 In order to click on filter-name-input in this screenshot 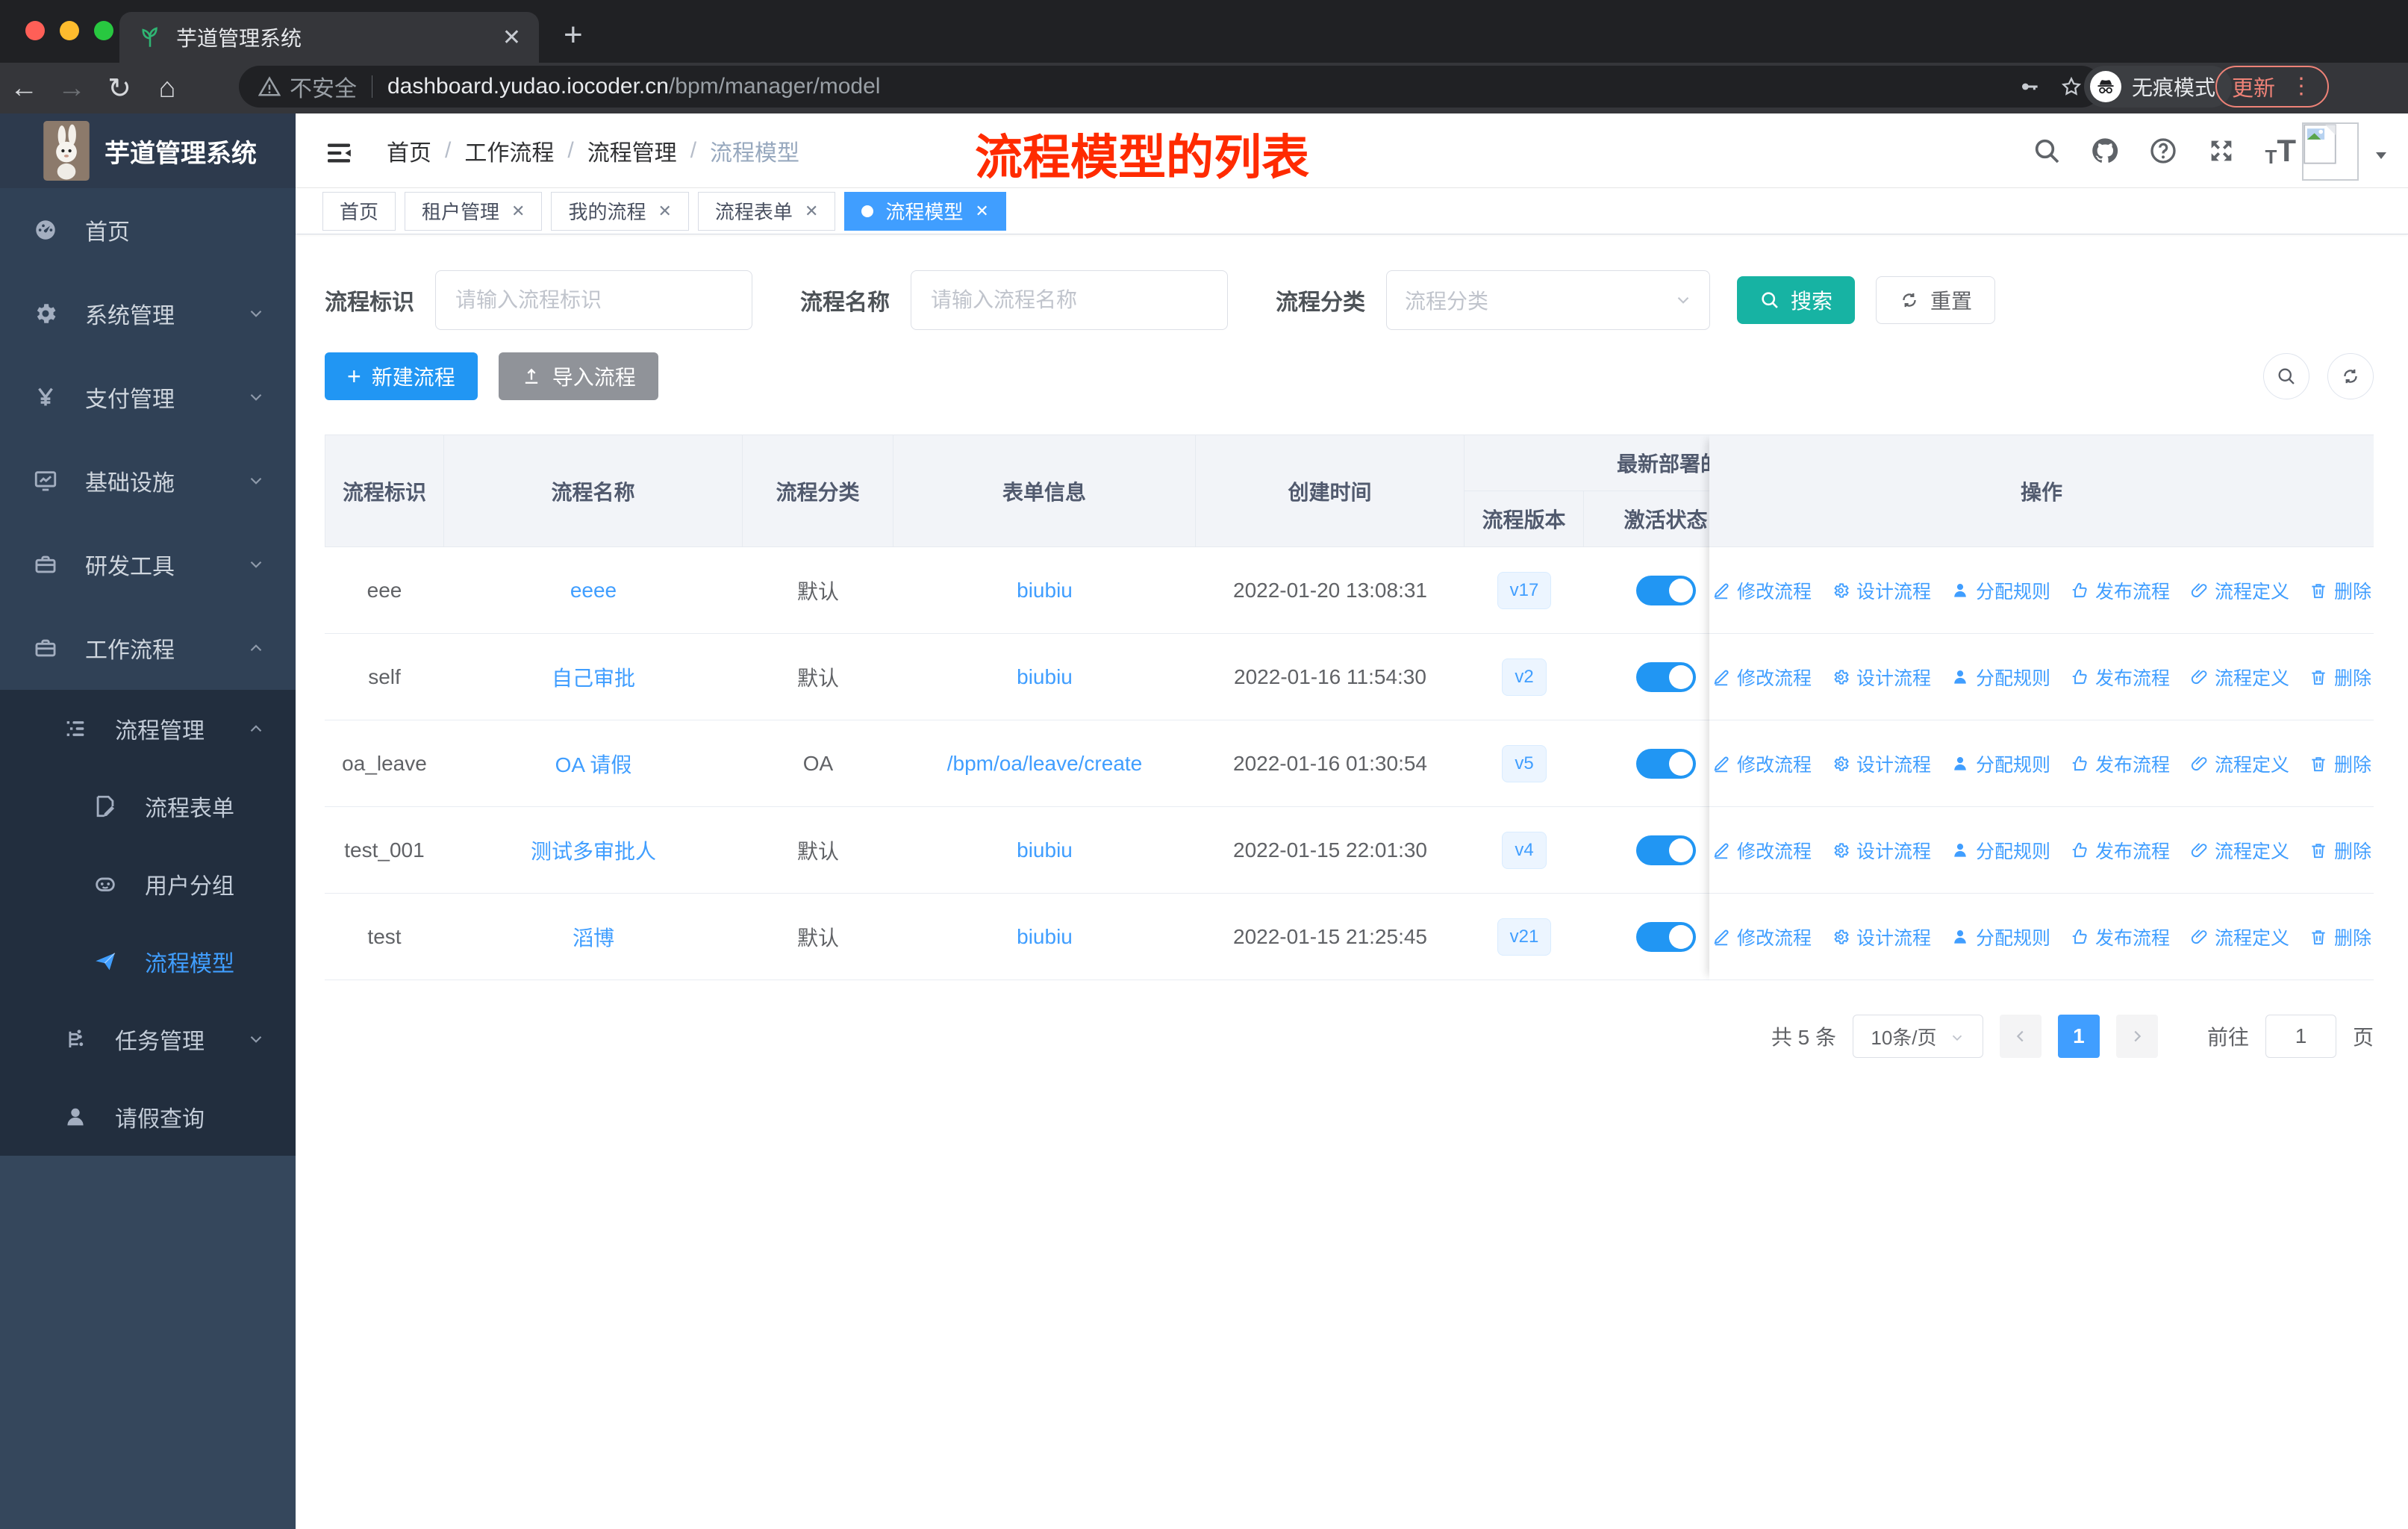, I will do `click(1069, 300)`.